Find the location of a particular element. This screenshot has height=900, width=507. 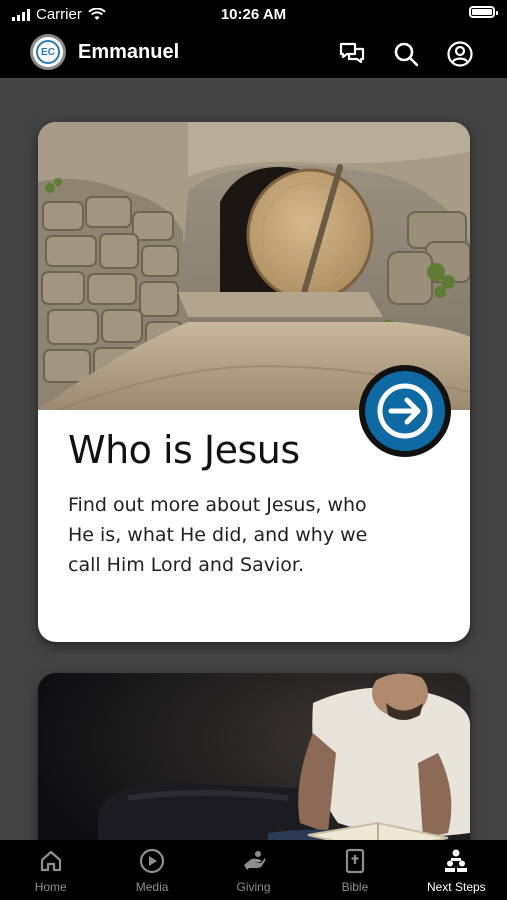

tab-media-label: Media is located at coordinates (152, 887).